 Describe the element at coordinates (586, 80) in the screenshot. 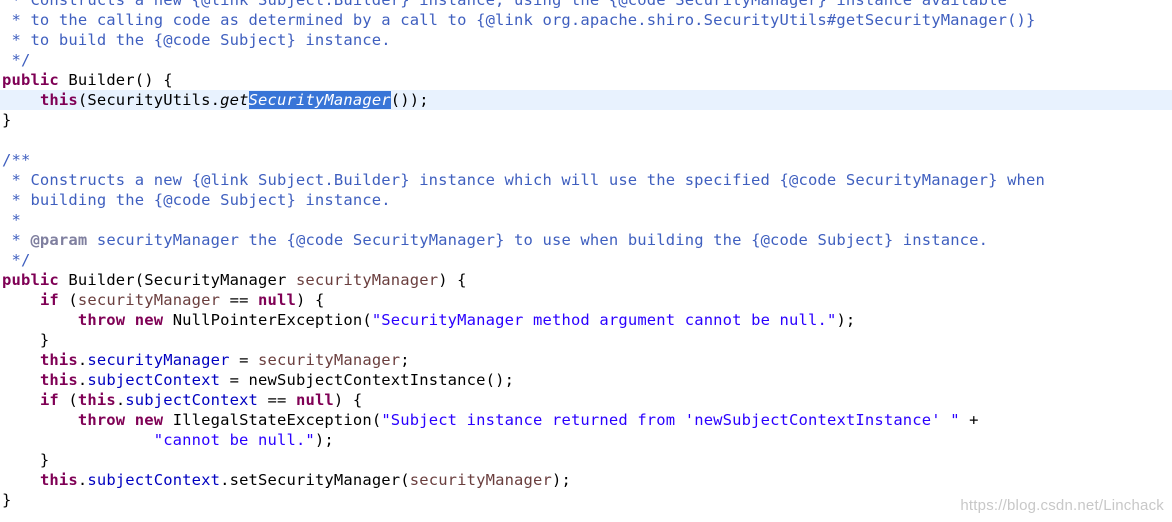

I see `code-line: public Builder() {` at that location.